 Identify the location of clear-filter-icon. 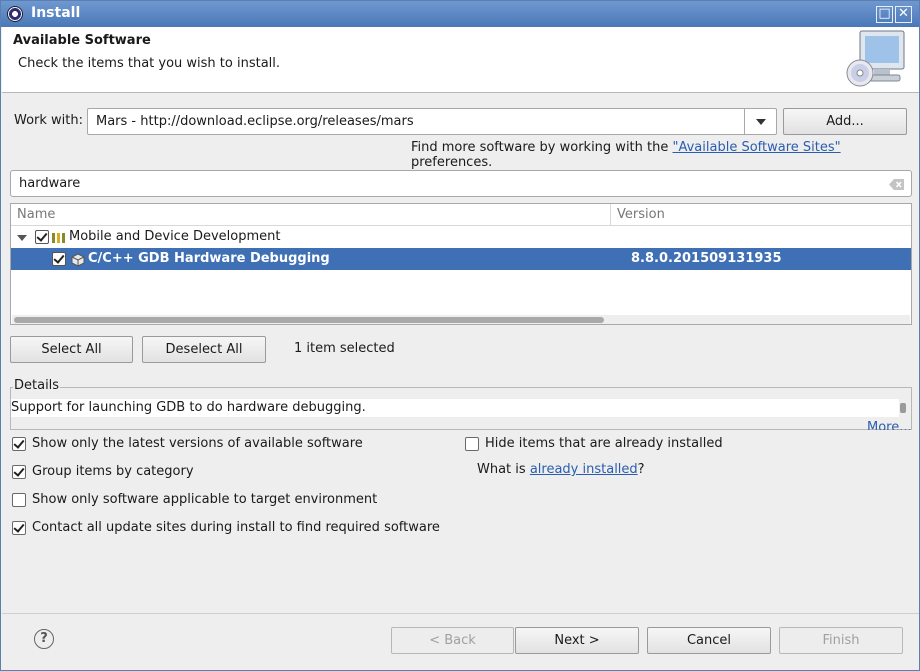
(897, 184).